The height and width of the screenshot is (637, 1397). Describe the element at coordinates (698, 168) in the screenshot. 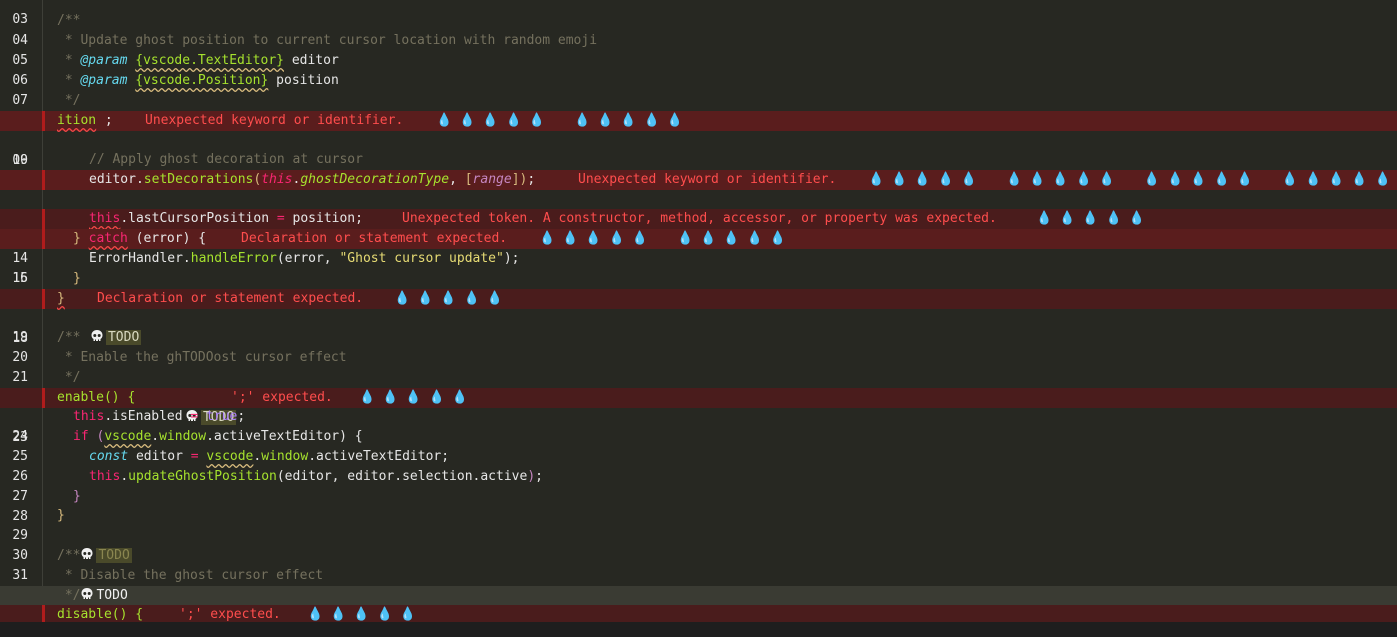

I see `code-line: 11 // Apply ghost decoration at cursor` at that location.